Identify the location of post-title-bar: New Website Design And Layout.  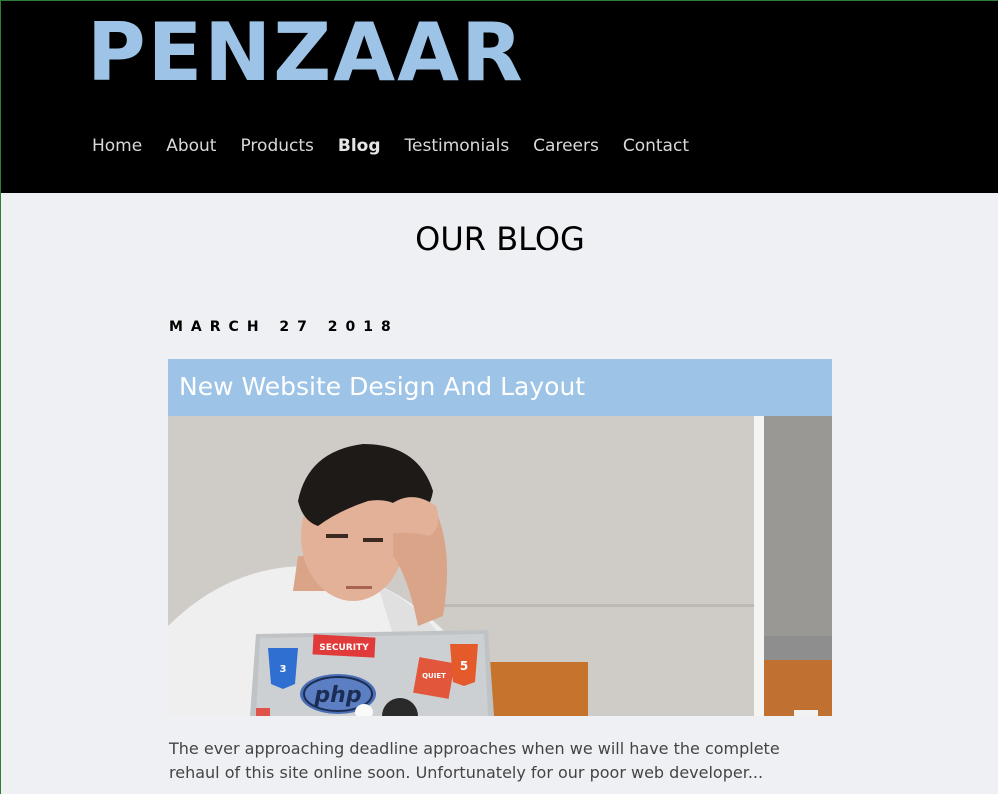
(500, 387).